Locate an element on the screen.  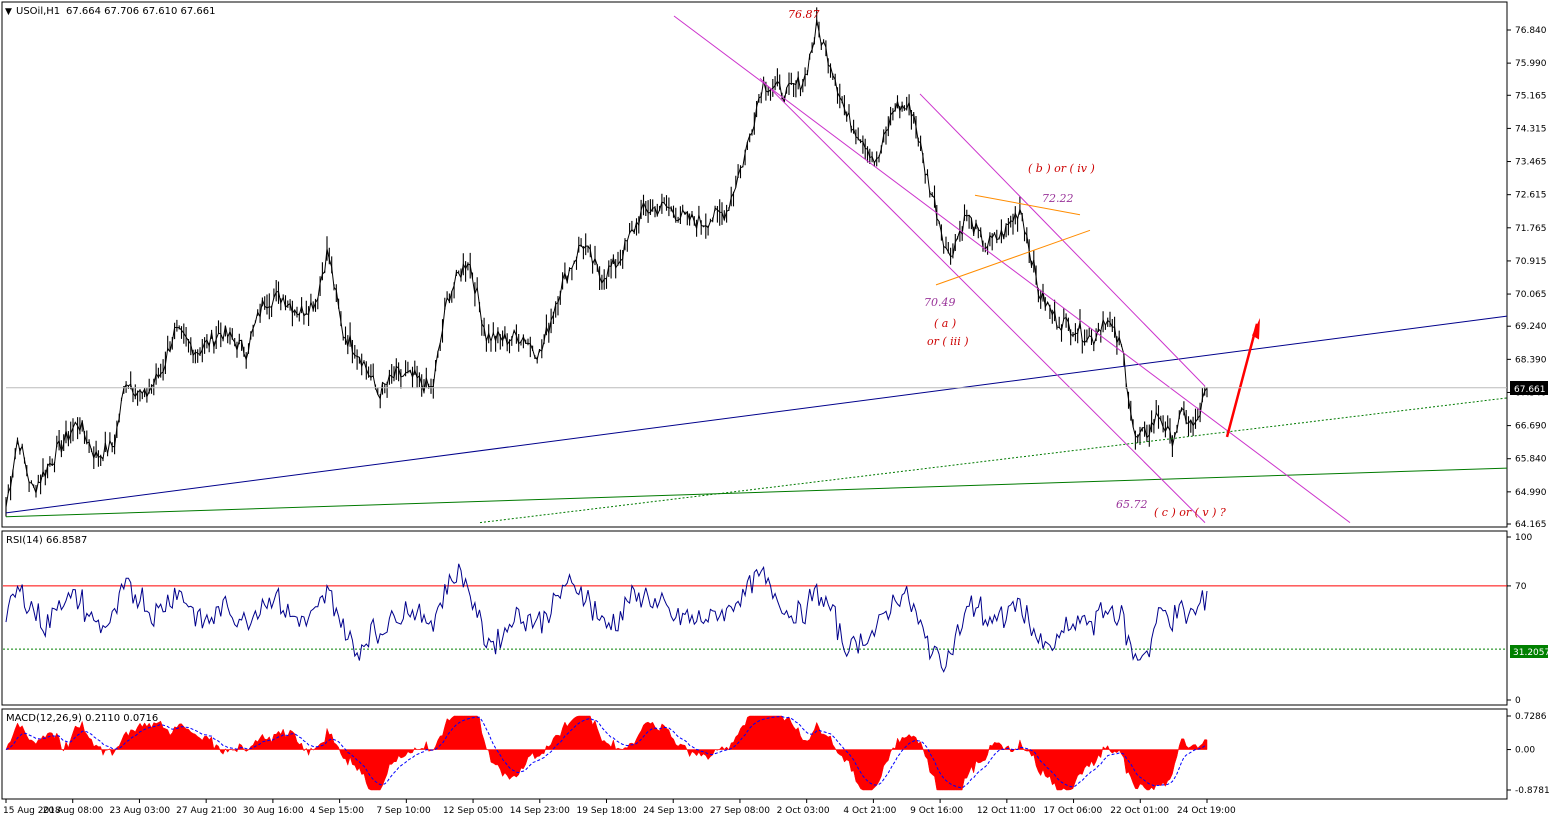
time-tick-label: 4 Sep 15:00 is located at coordinates (337, 811).